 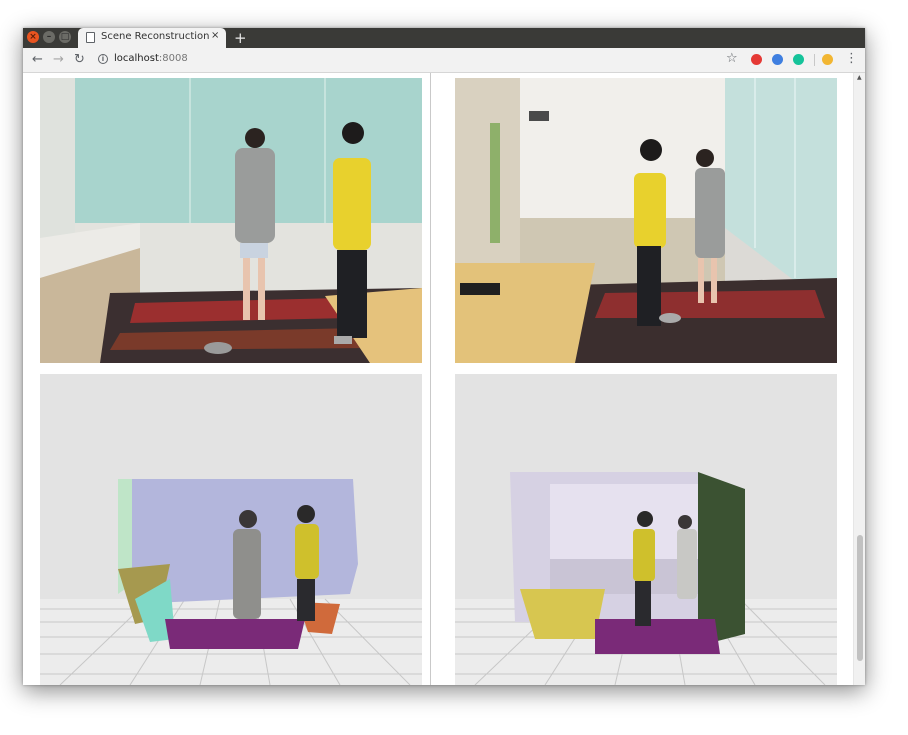 What do you see at coordinates (756, 59) in the screenshot?
I see `adblock-icon` at bounding box center [756, 59].